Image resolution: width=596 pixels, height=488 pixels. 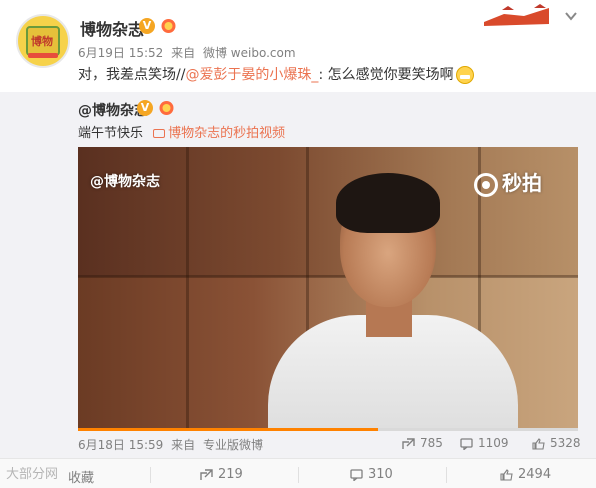 I want to click on post-source-prefix: 来自, so click(x=183, y=53).